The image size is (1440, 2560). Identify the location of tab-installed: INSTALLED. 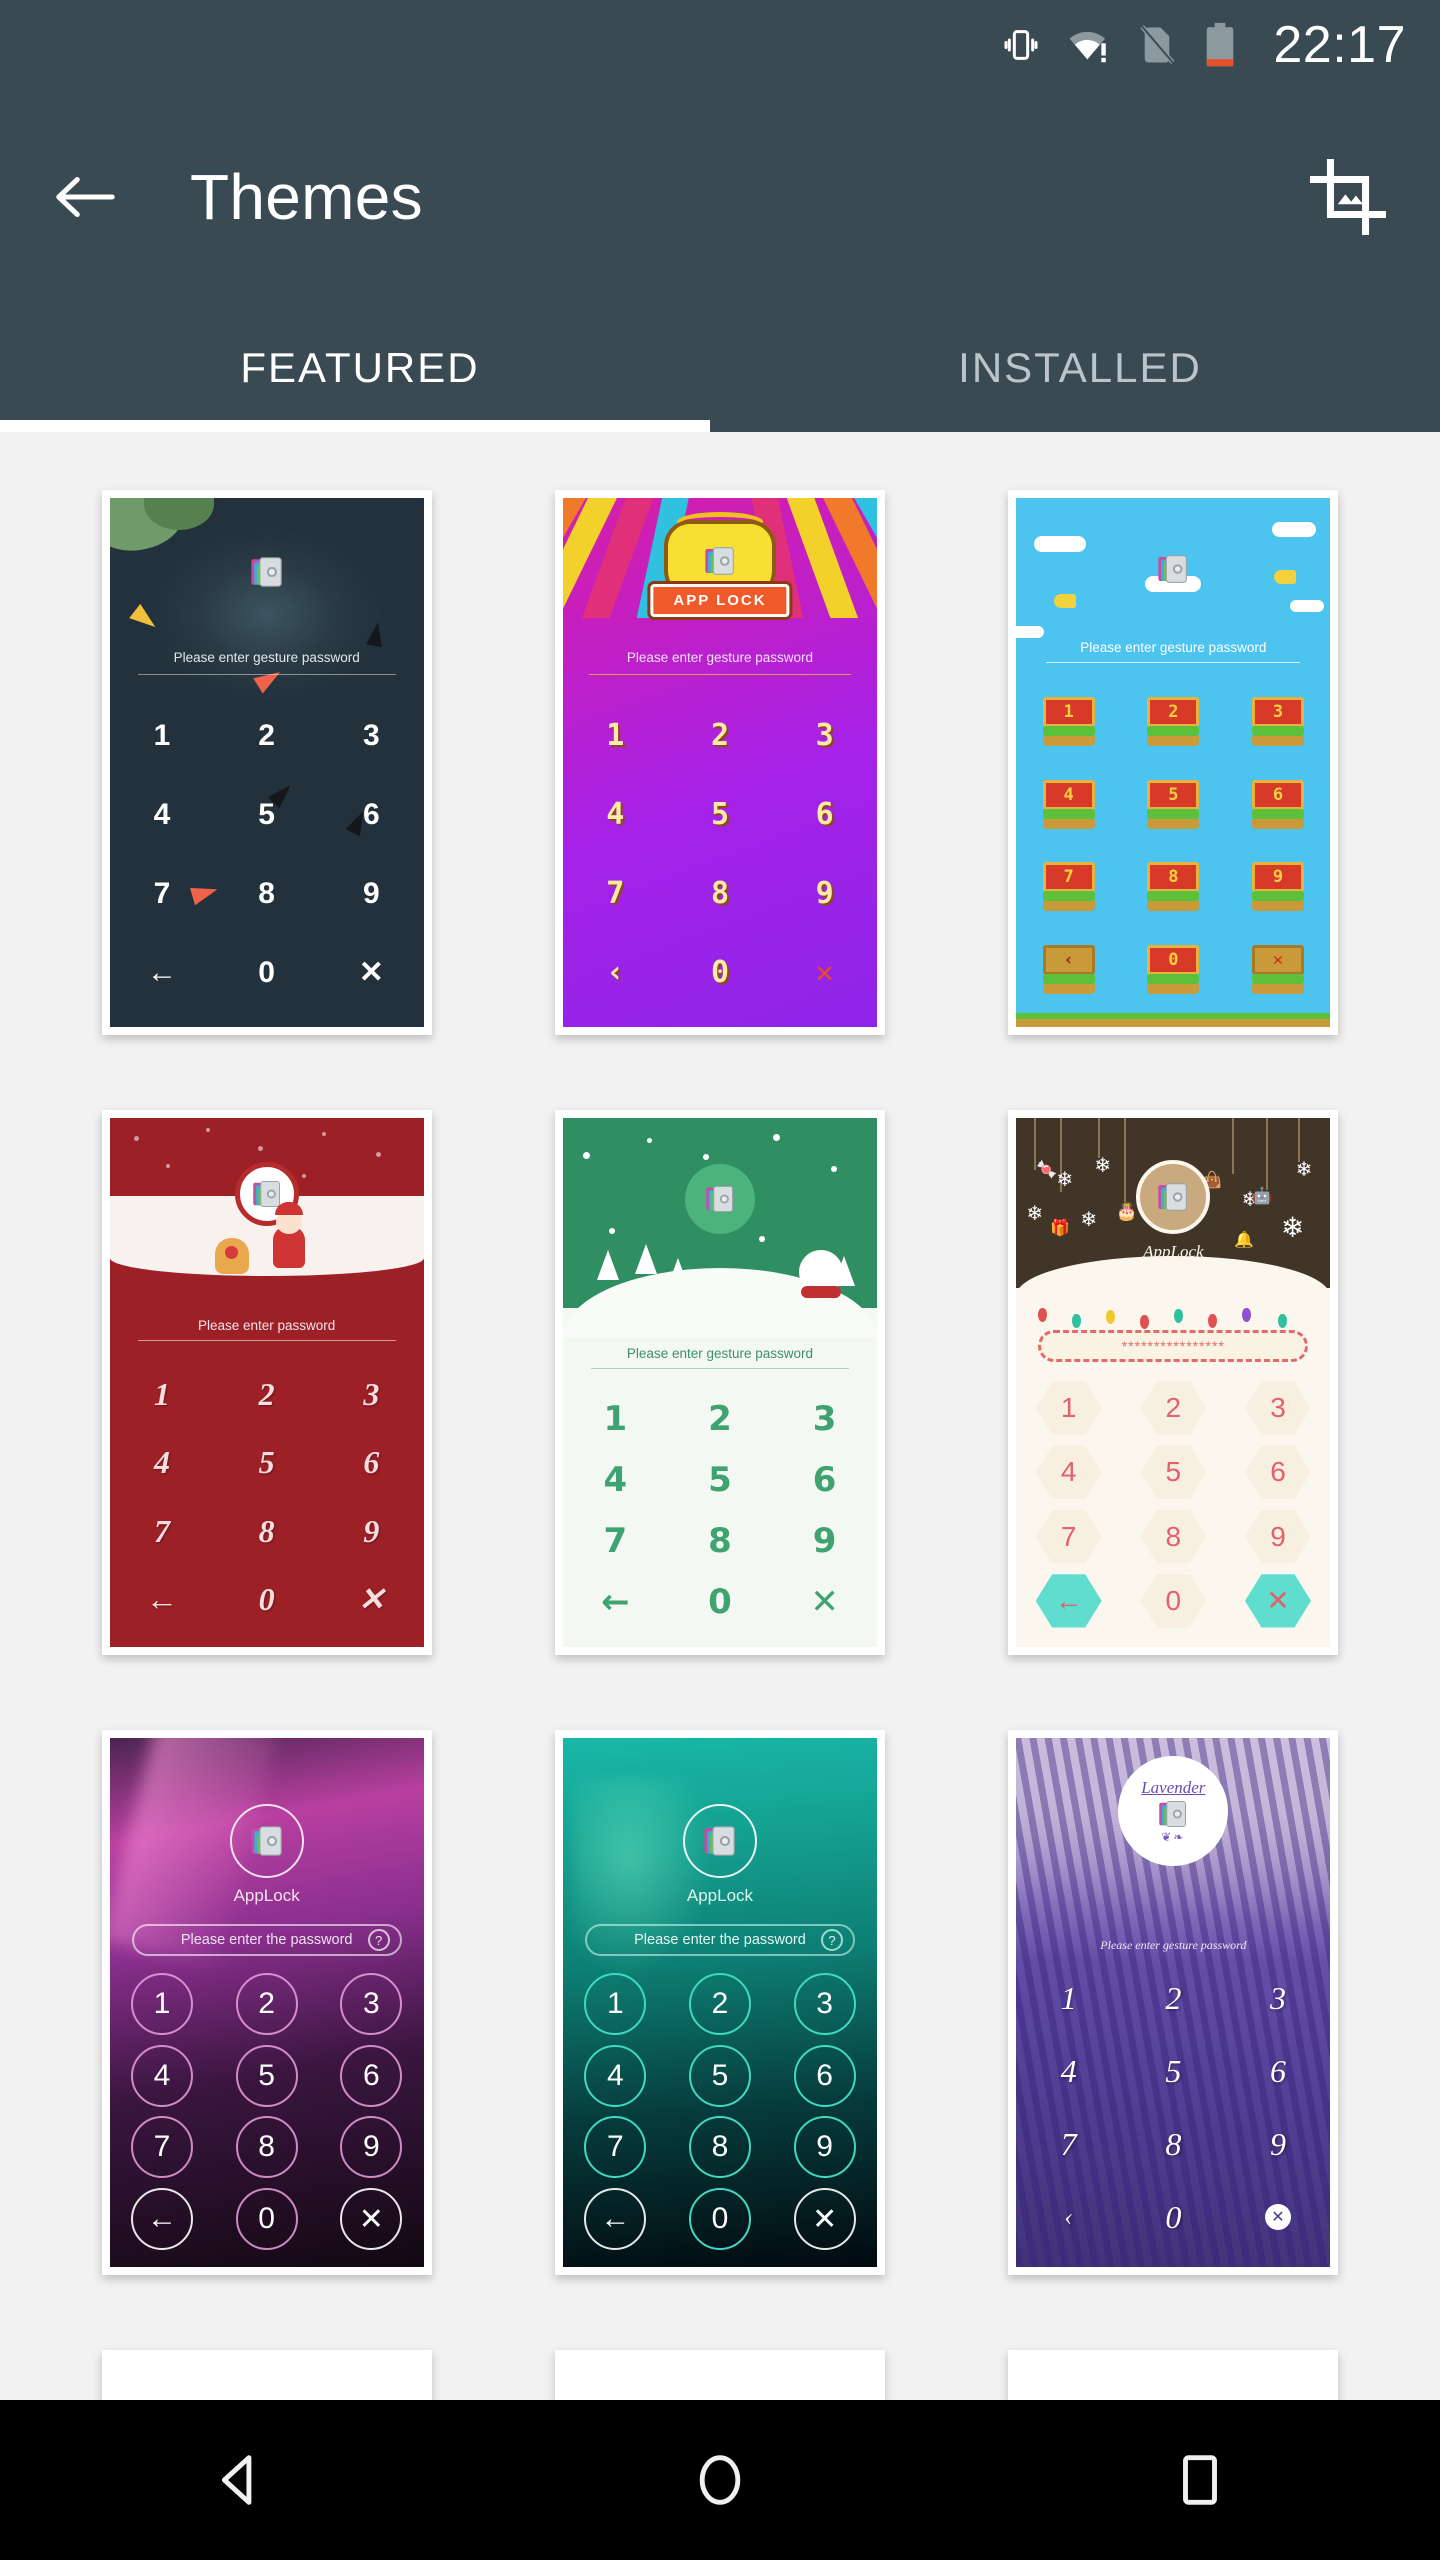
(1080, 368).